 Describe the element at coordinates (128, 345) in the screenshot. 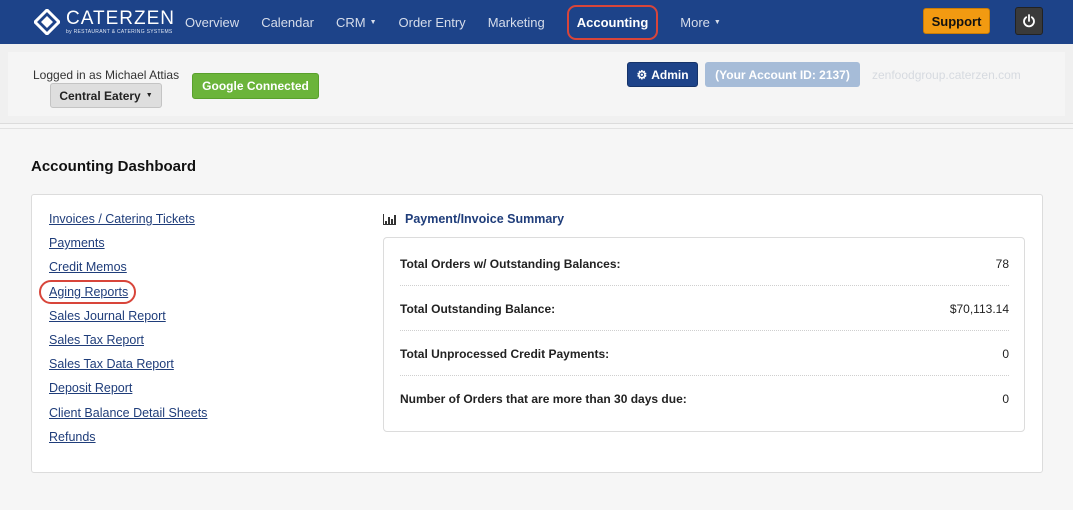

I see `link-sales-tax-report: Sales Tax Report` at that location.